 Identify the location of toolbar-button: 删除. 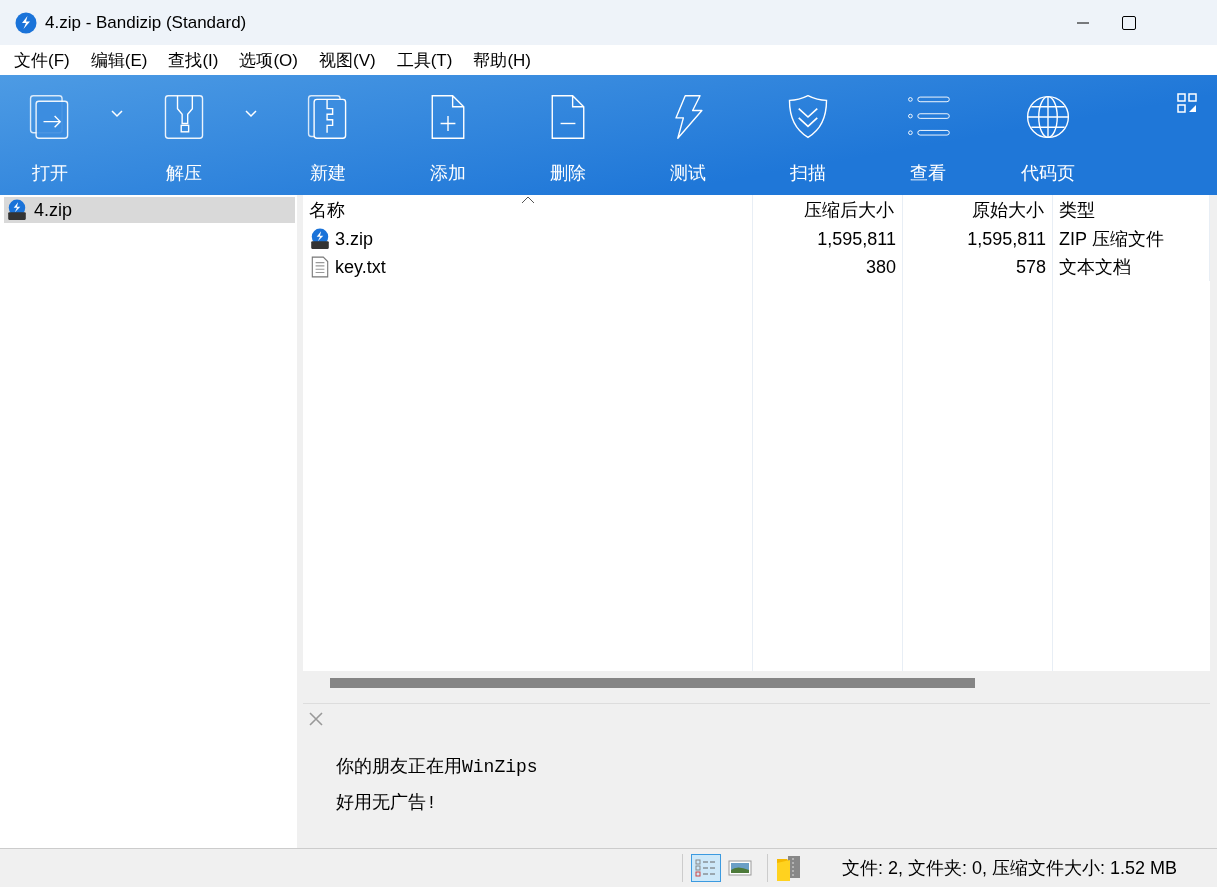
(568, 135).